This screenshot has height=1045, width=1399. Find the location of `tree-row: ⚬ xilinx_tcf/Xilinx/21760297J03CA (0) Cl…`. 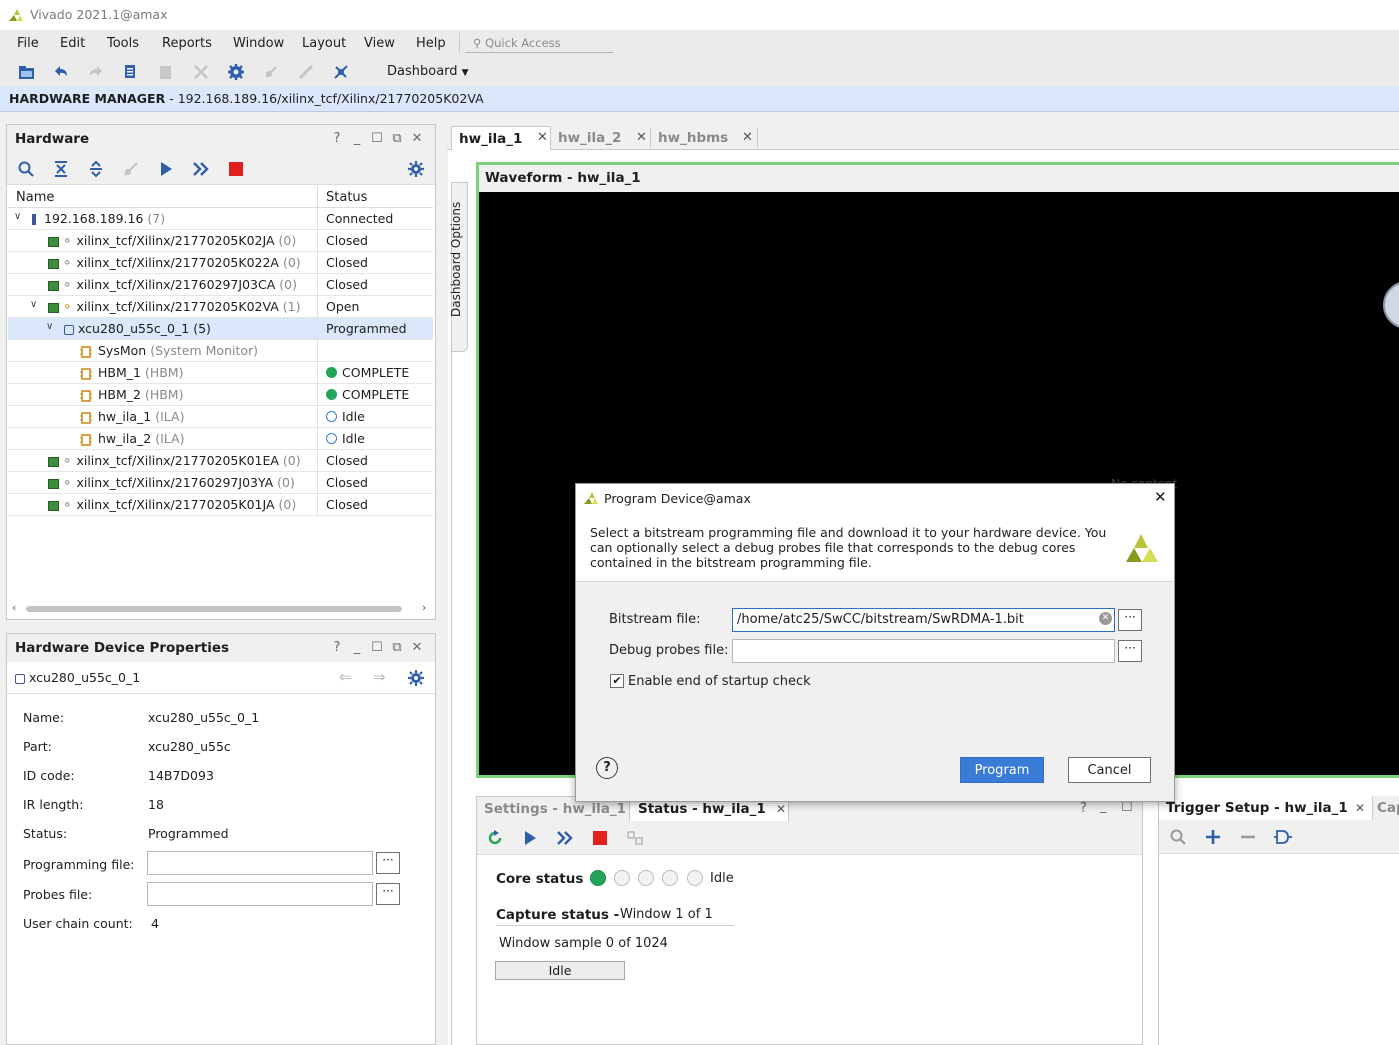

tree-row: ⚬ xilinx_tcf/Xilinx/21760297J03CA (0) Cl… is located at coordinates (220, 285).